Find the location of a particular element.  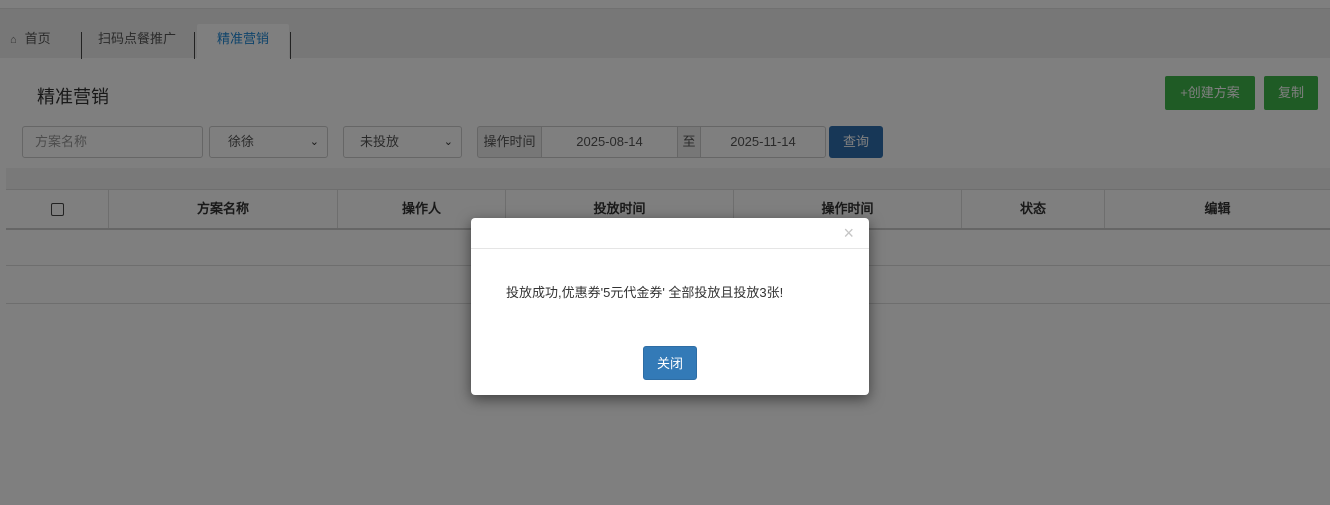

dialog-message: 投放成功,优惠券'5元代金券' 全部投放且投放3张! is located at coordinates (645, 292).